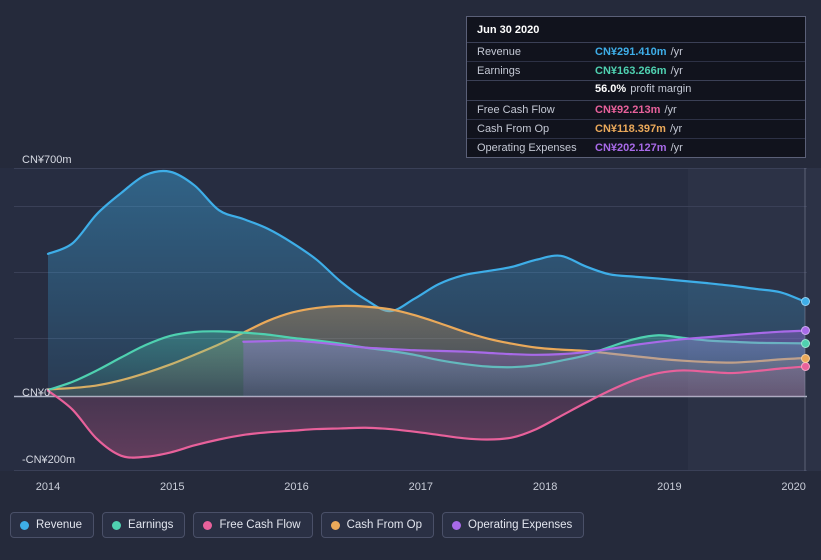 The image size is (821, 560). What do you see at coordinates (49, 460) in the screenshot?
I see `y-axis-label-bottom: -CN¥200m` at bounding box center [49, 460].